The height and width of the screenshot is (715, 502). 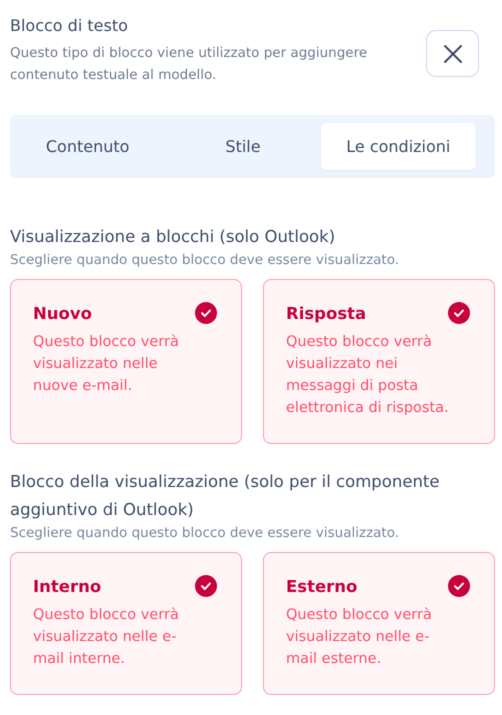 I want to click on close-button, so click(x=452, y=53).